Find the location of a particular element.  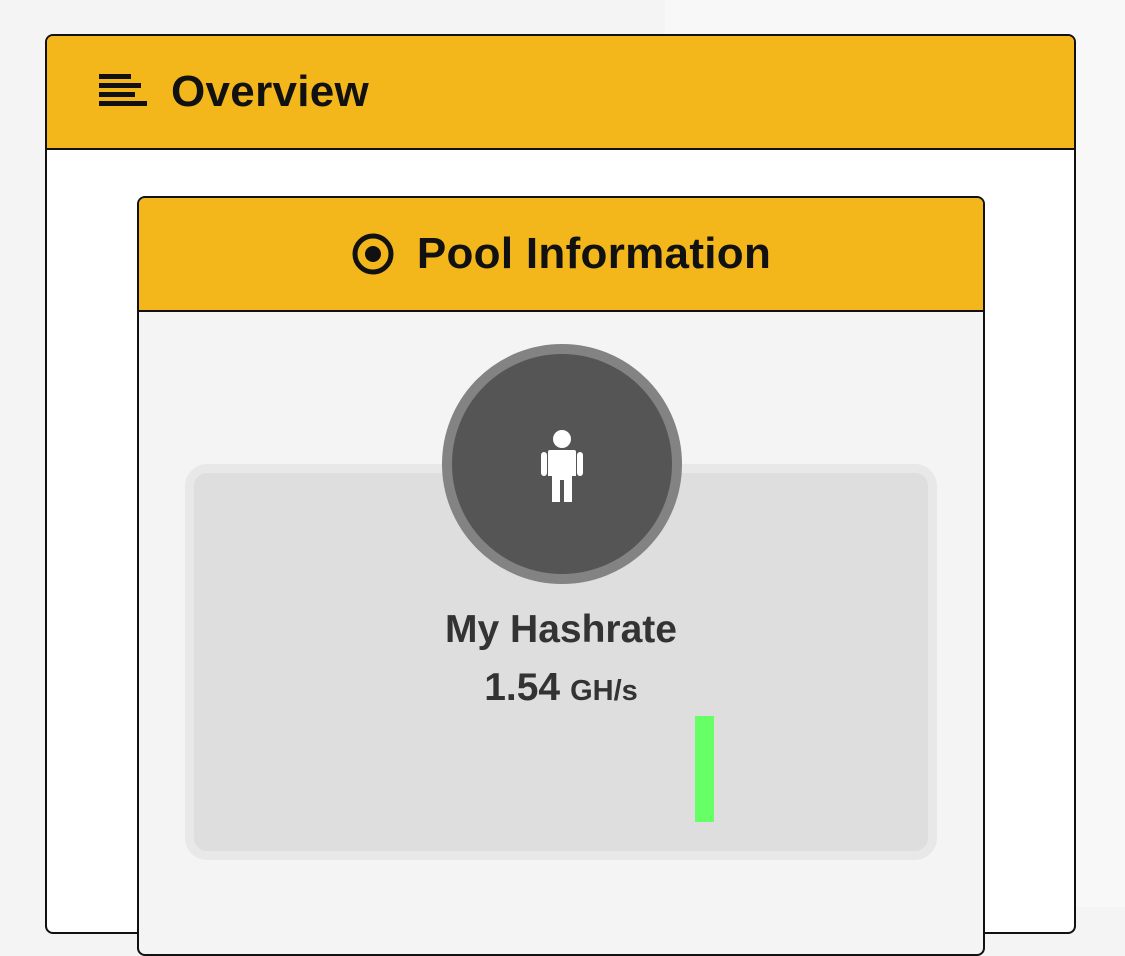

user-icon is located at coordinates (562, 464).